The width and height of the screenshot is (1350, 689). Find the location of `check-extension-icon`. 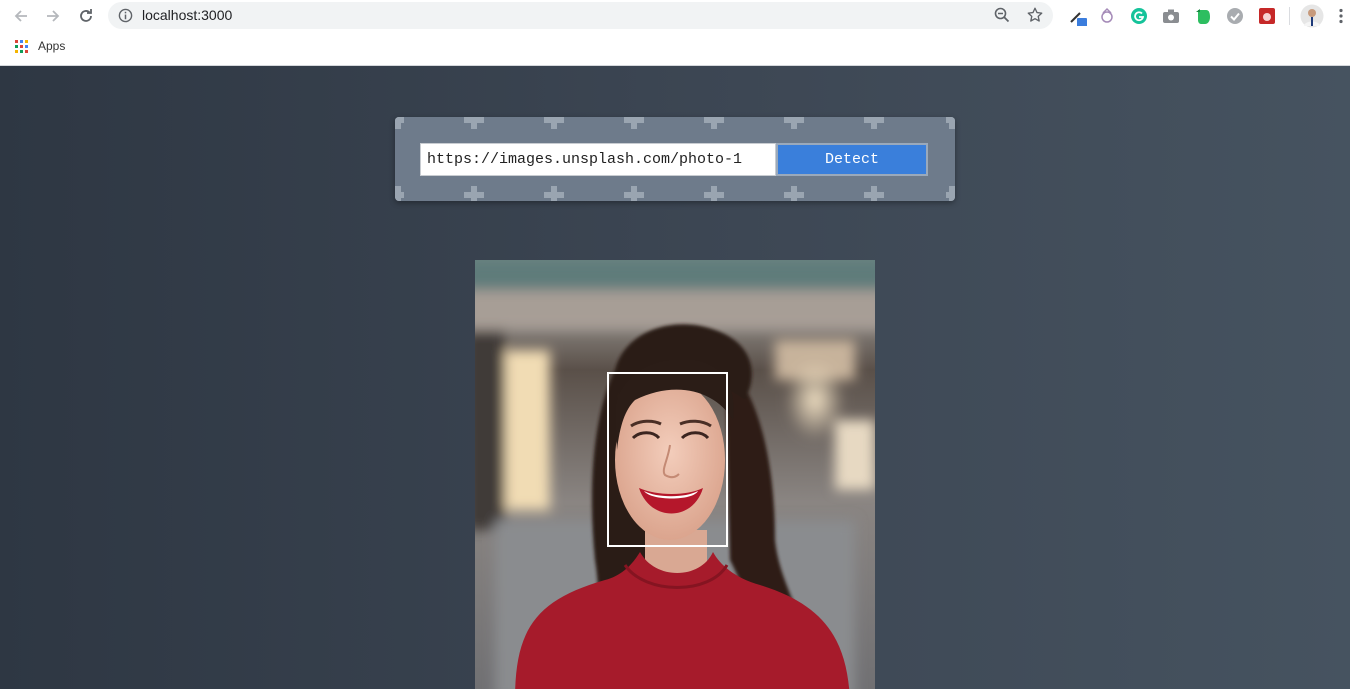

check-extension-icon is located at coordinates (1235, 16).